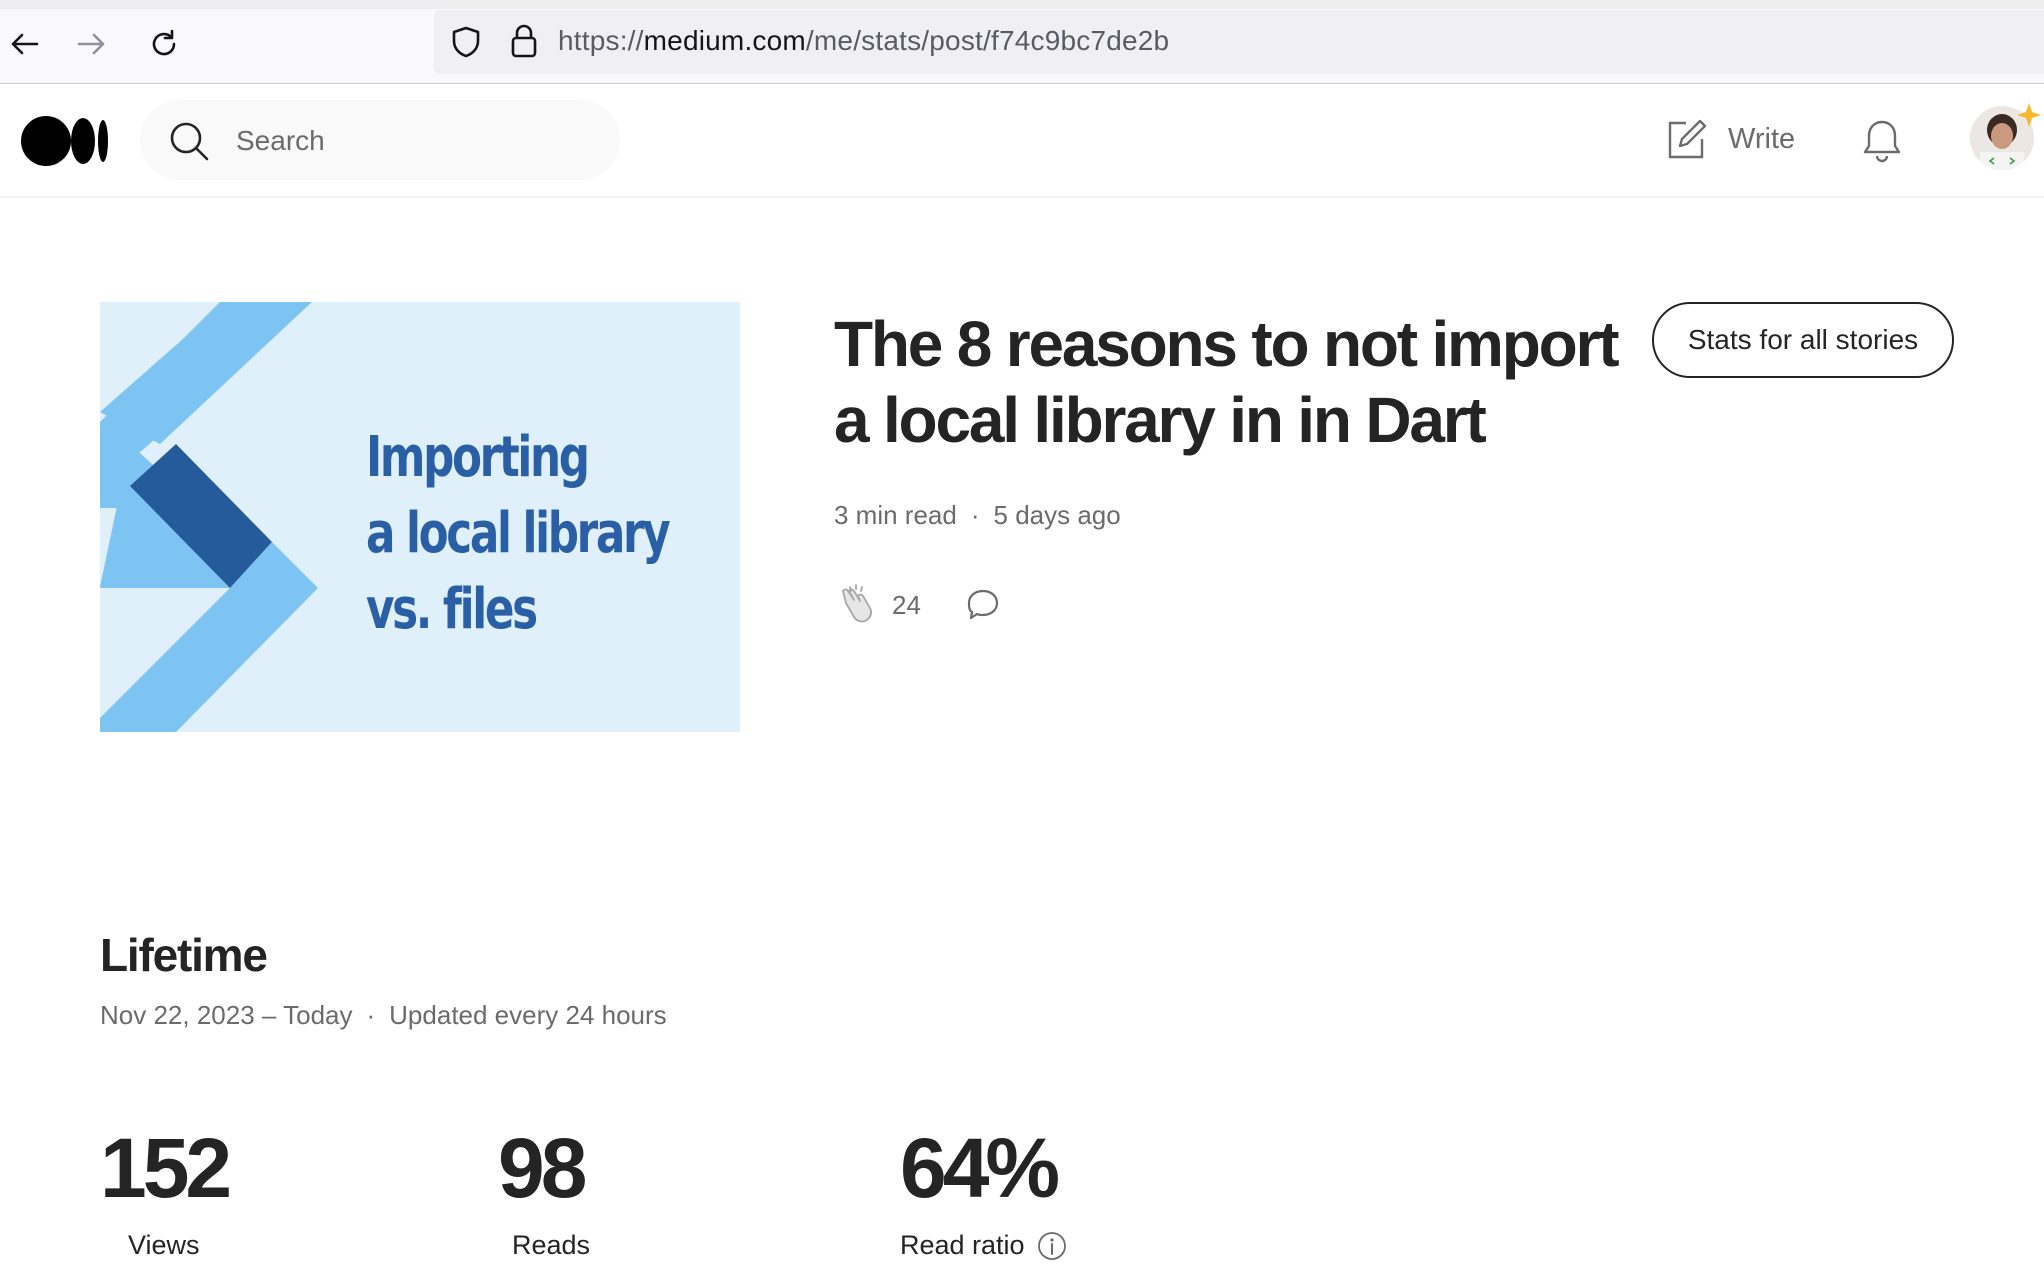 Image resolution: width=2044 pixels, height=1282 pixels. Describe the element at coordinates (1762, 138) in the screenshot. I see `write-label: Write` at that location.